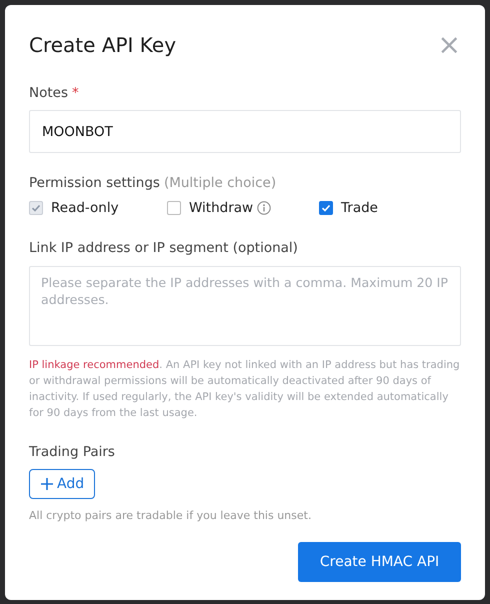 This screenshot has height=604, width=490. What do you see at coordinates (163, 248) in the screenshot?
I see `field-label: Link IP address or IP segment (optional)` at bounding box center [163, 248].